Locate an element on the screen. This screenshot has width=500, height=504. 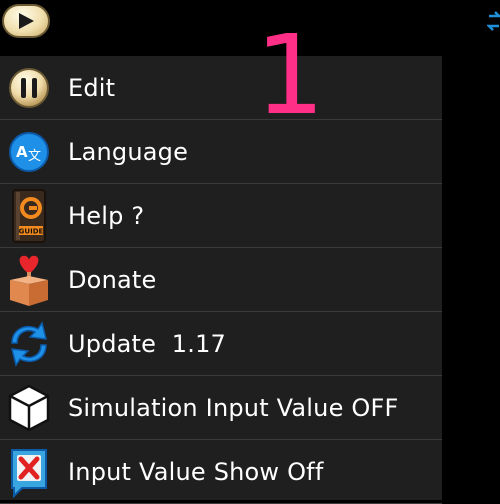
arrow-icon is located at coordinates (493, 21).